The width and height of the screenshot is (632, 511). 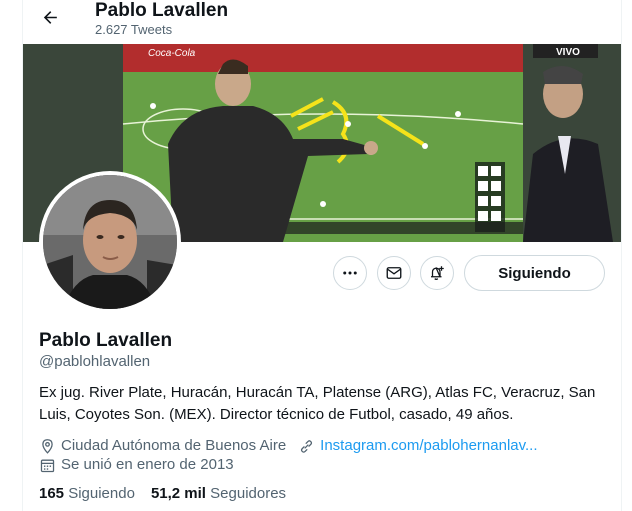 What do you see at coordinates (147, 464) in the screenshot?
I see `profile-joined-date: Se unió en enero de 2013` at bounding box center [147, 464].